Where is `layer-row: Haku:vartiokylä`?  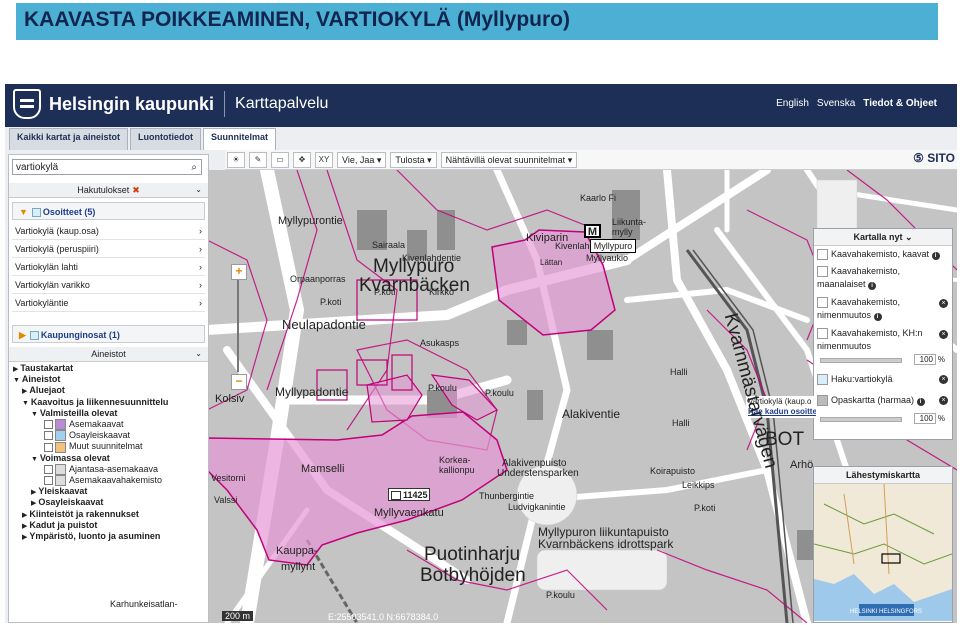 layer-row: Haku:vartiokylä is located at coordinates (855, 380).